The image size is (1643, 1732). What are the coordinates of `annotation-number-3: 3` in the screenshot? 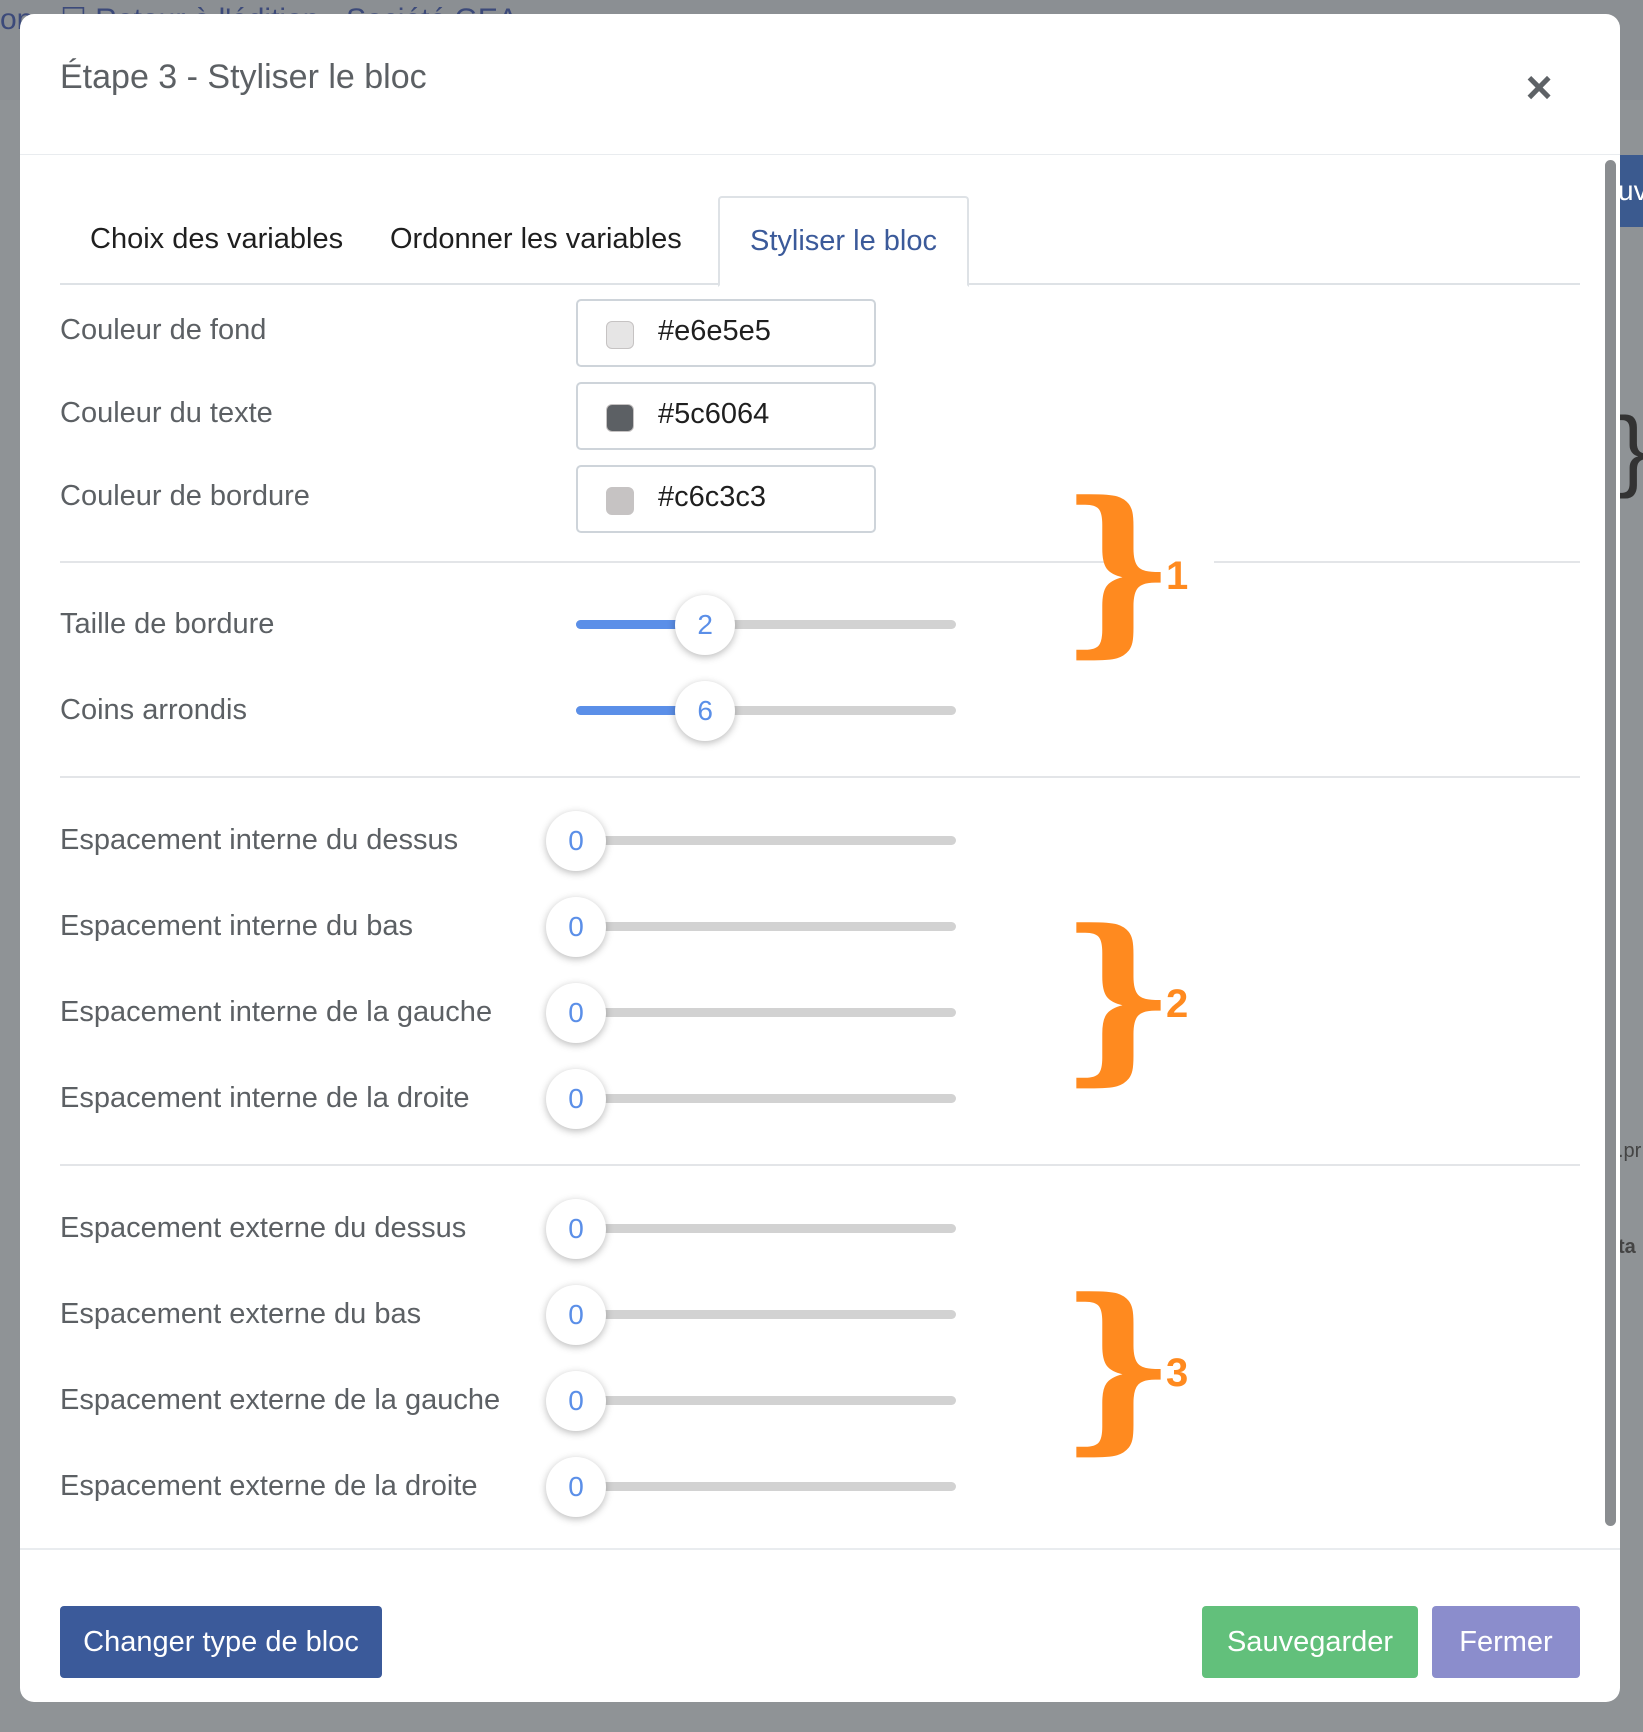 It's located at (1177, 1373).